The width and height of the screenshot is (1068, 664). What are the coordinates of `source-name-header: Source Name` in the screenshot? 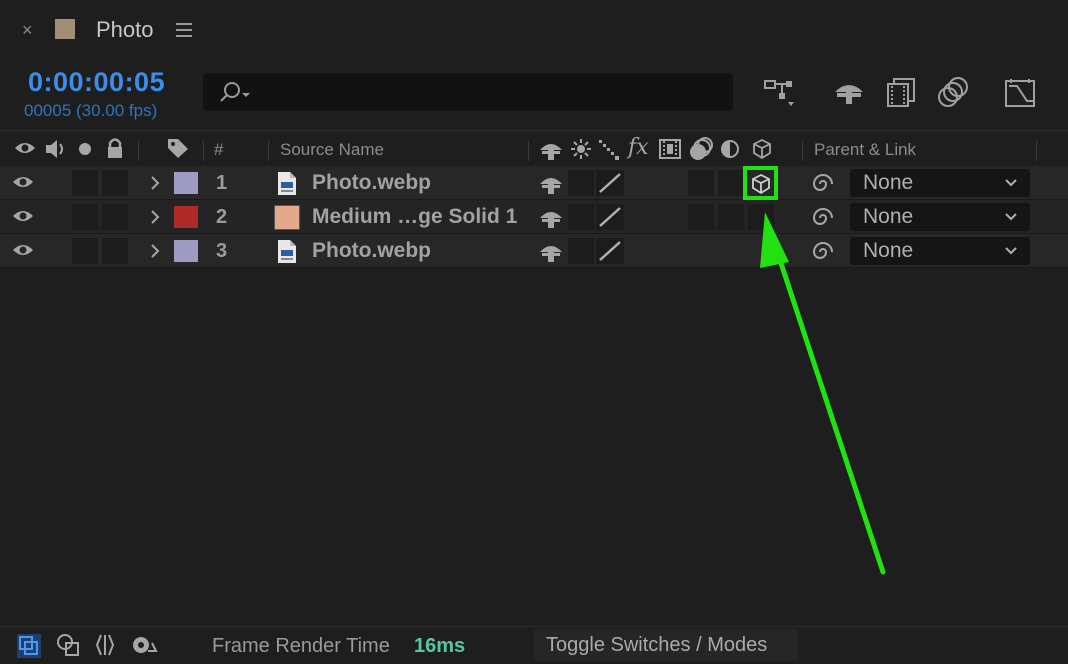 It's located at (332, 150).